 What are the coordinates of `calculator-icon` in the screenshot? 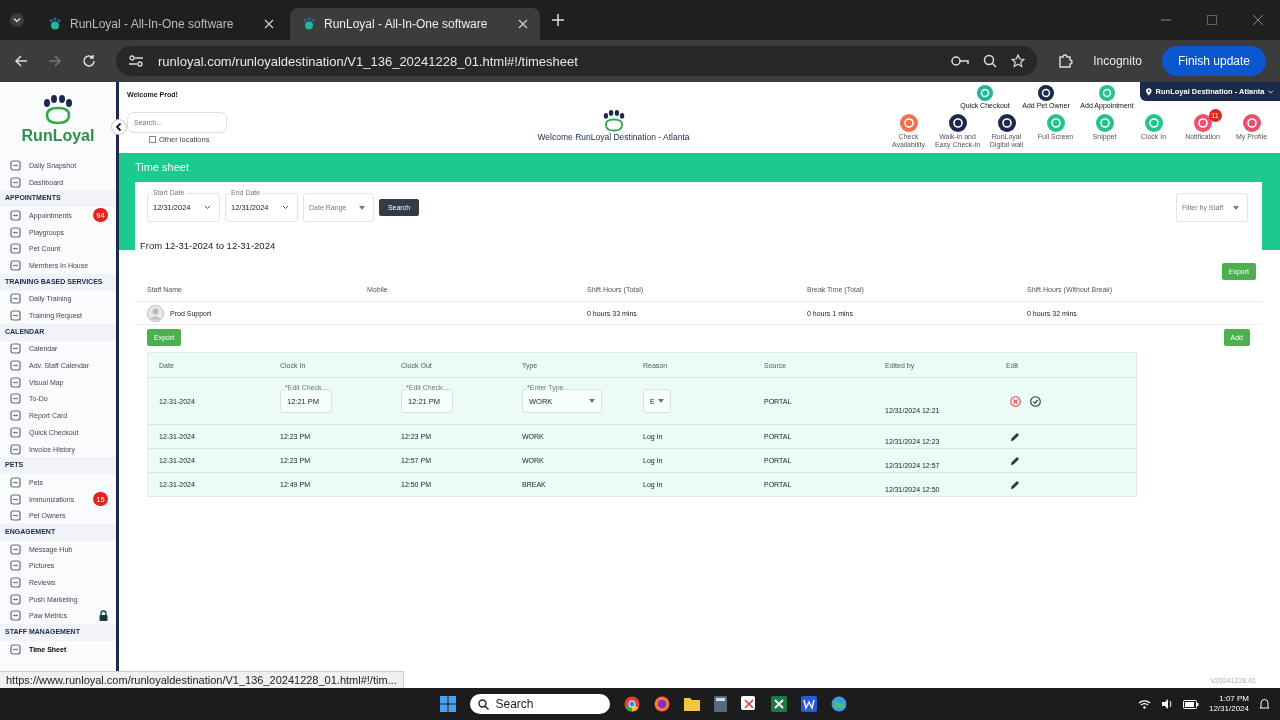 It's located at (721, 704).